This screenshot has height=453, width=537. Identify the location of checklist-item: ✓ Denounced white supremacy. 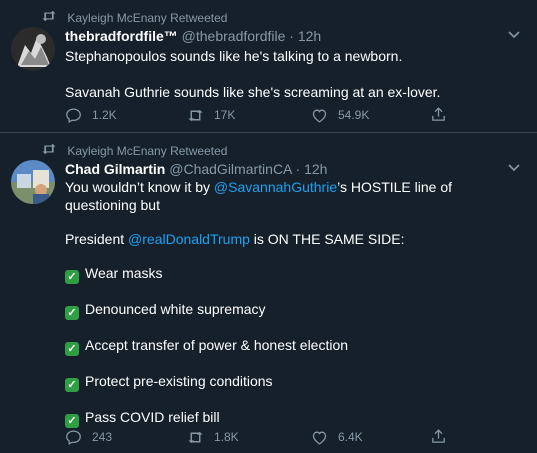
(281, 310).